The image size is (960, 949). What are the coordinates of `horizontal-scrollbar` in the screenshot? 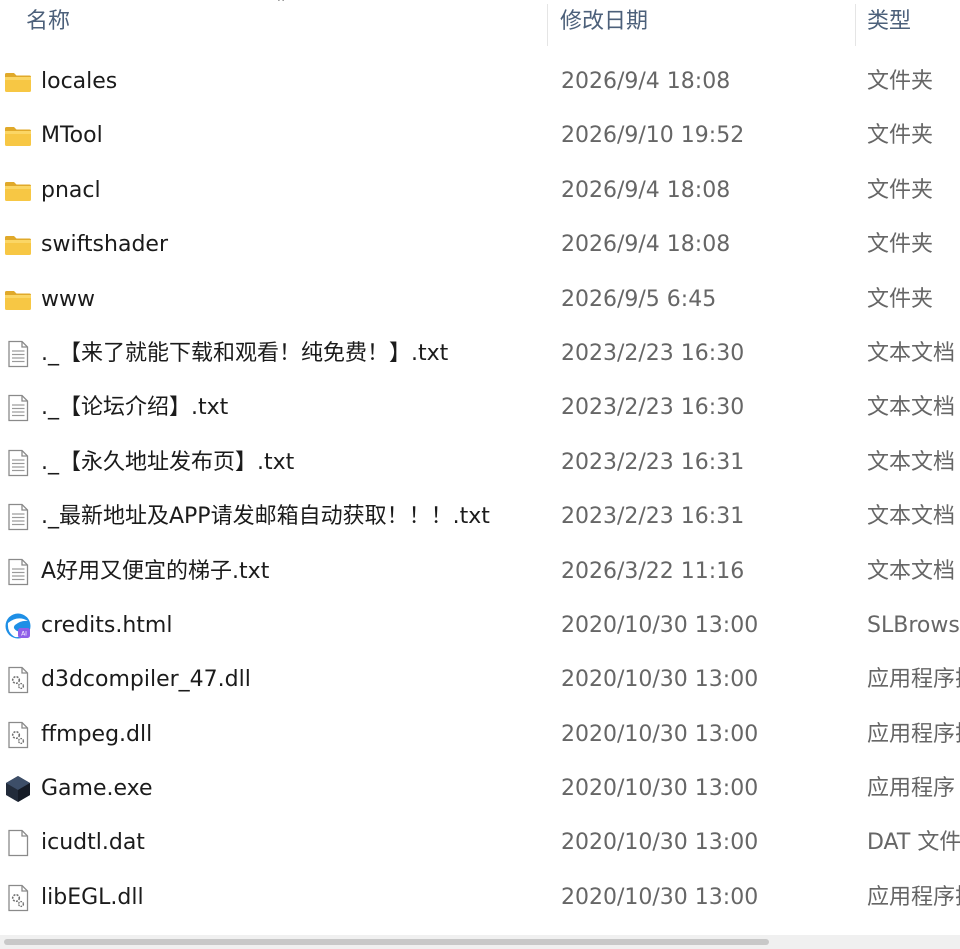 It's located at (480, 942).